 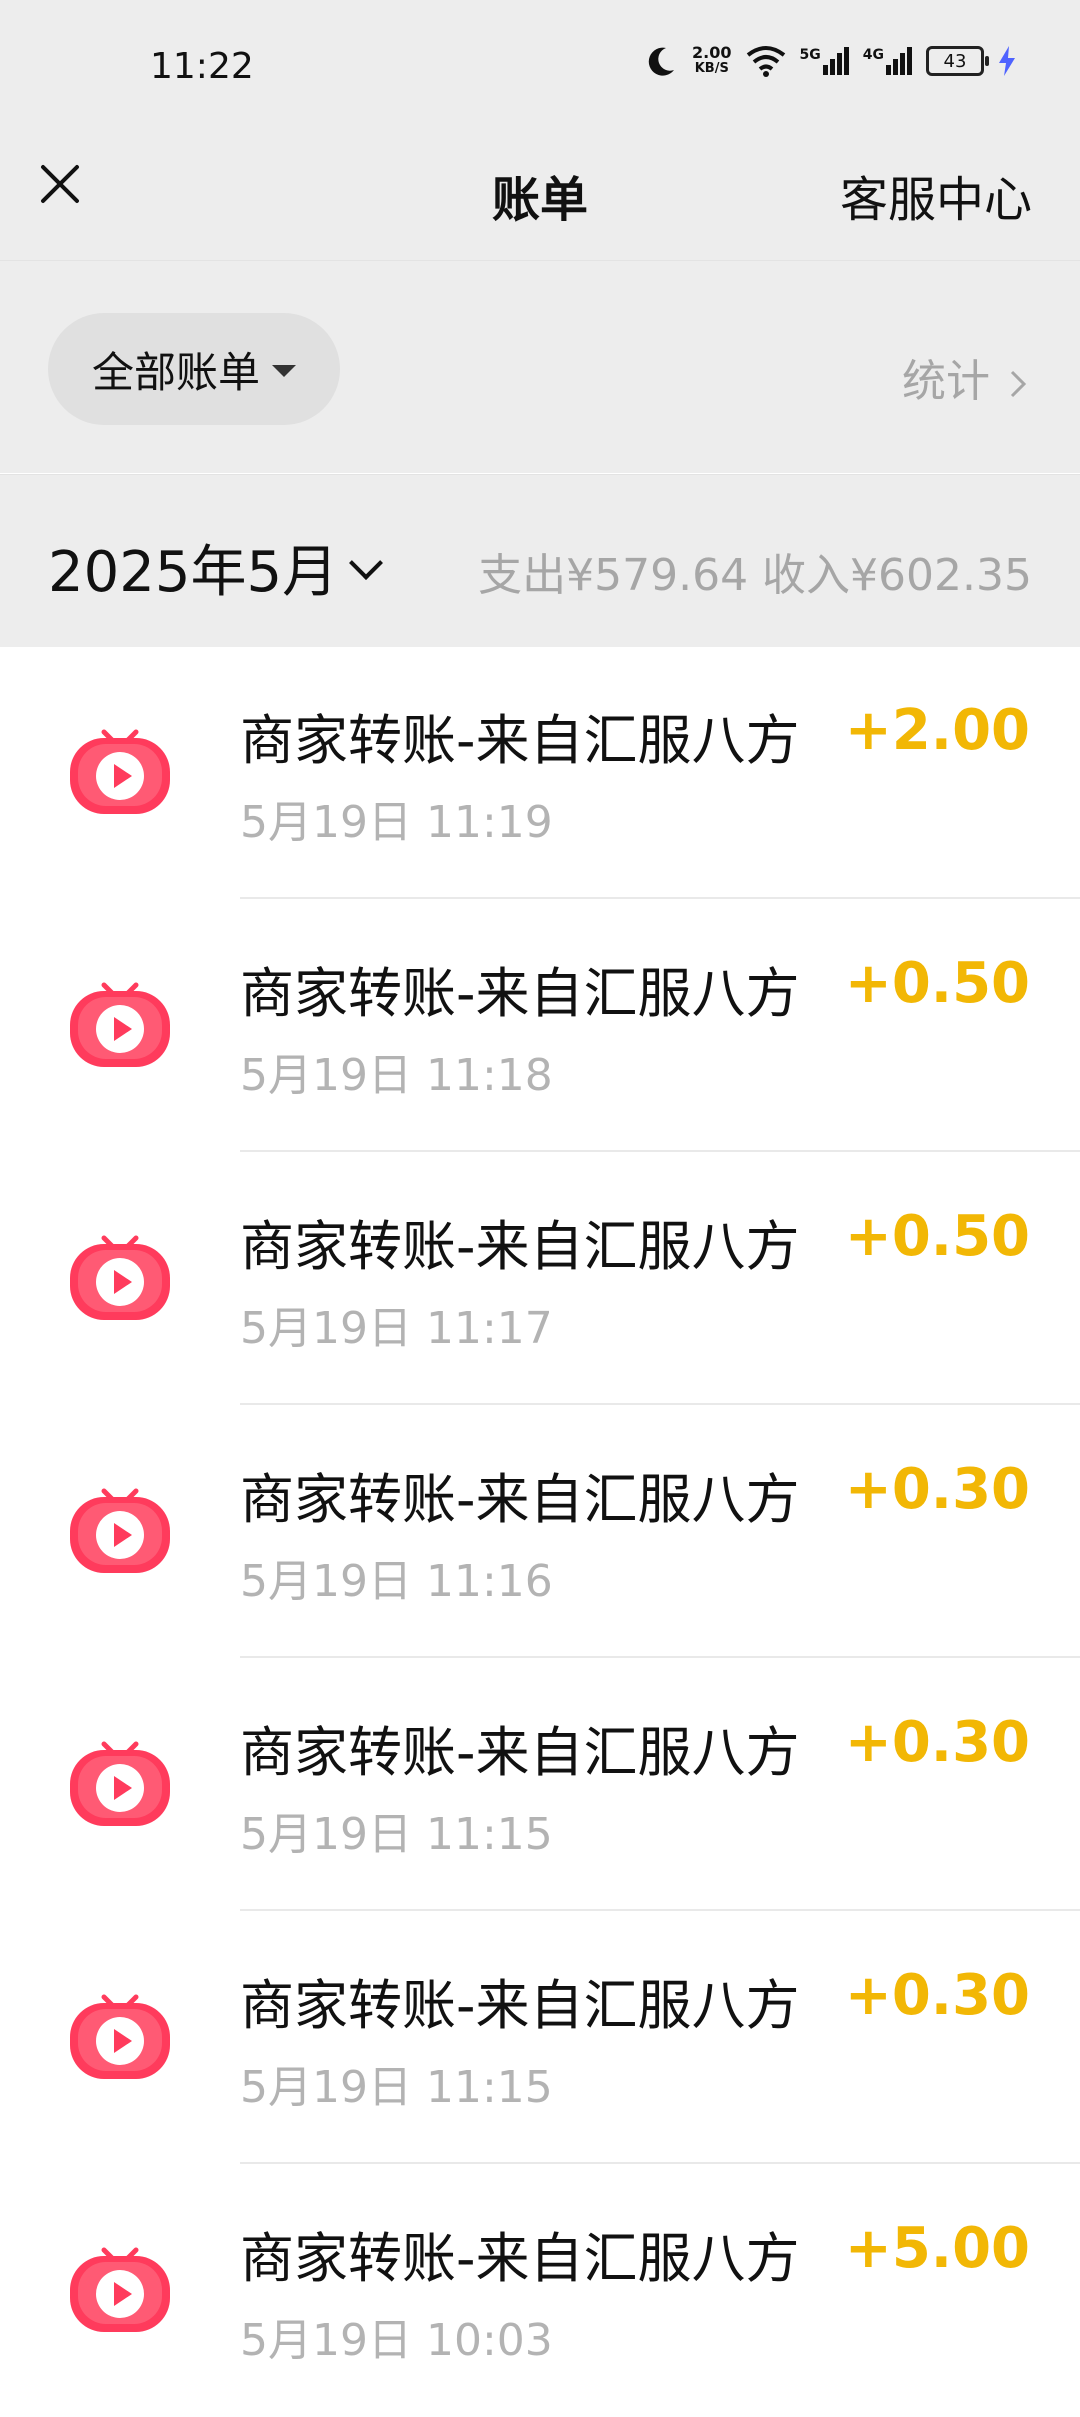 I want to click on battery-icon: 43, so click(x=957, y=61).